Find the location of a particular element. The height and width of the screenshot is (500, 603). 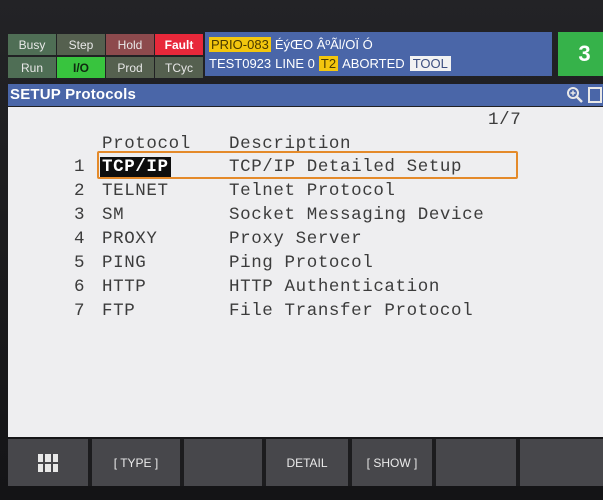

next-key is located at coordinates (561, 462).